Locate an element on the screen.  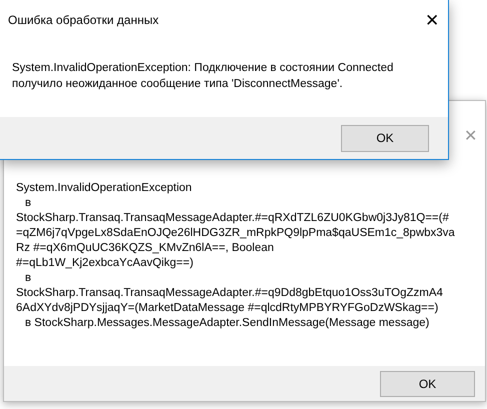
error-message: System.InvalidOperationException: Подключение в состоянии Connected получило неожиданное сообщение типа 'DisconnectMessage'. is located at coordinates (203, 76).